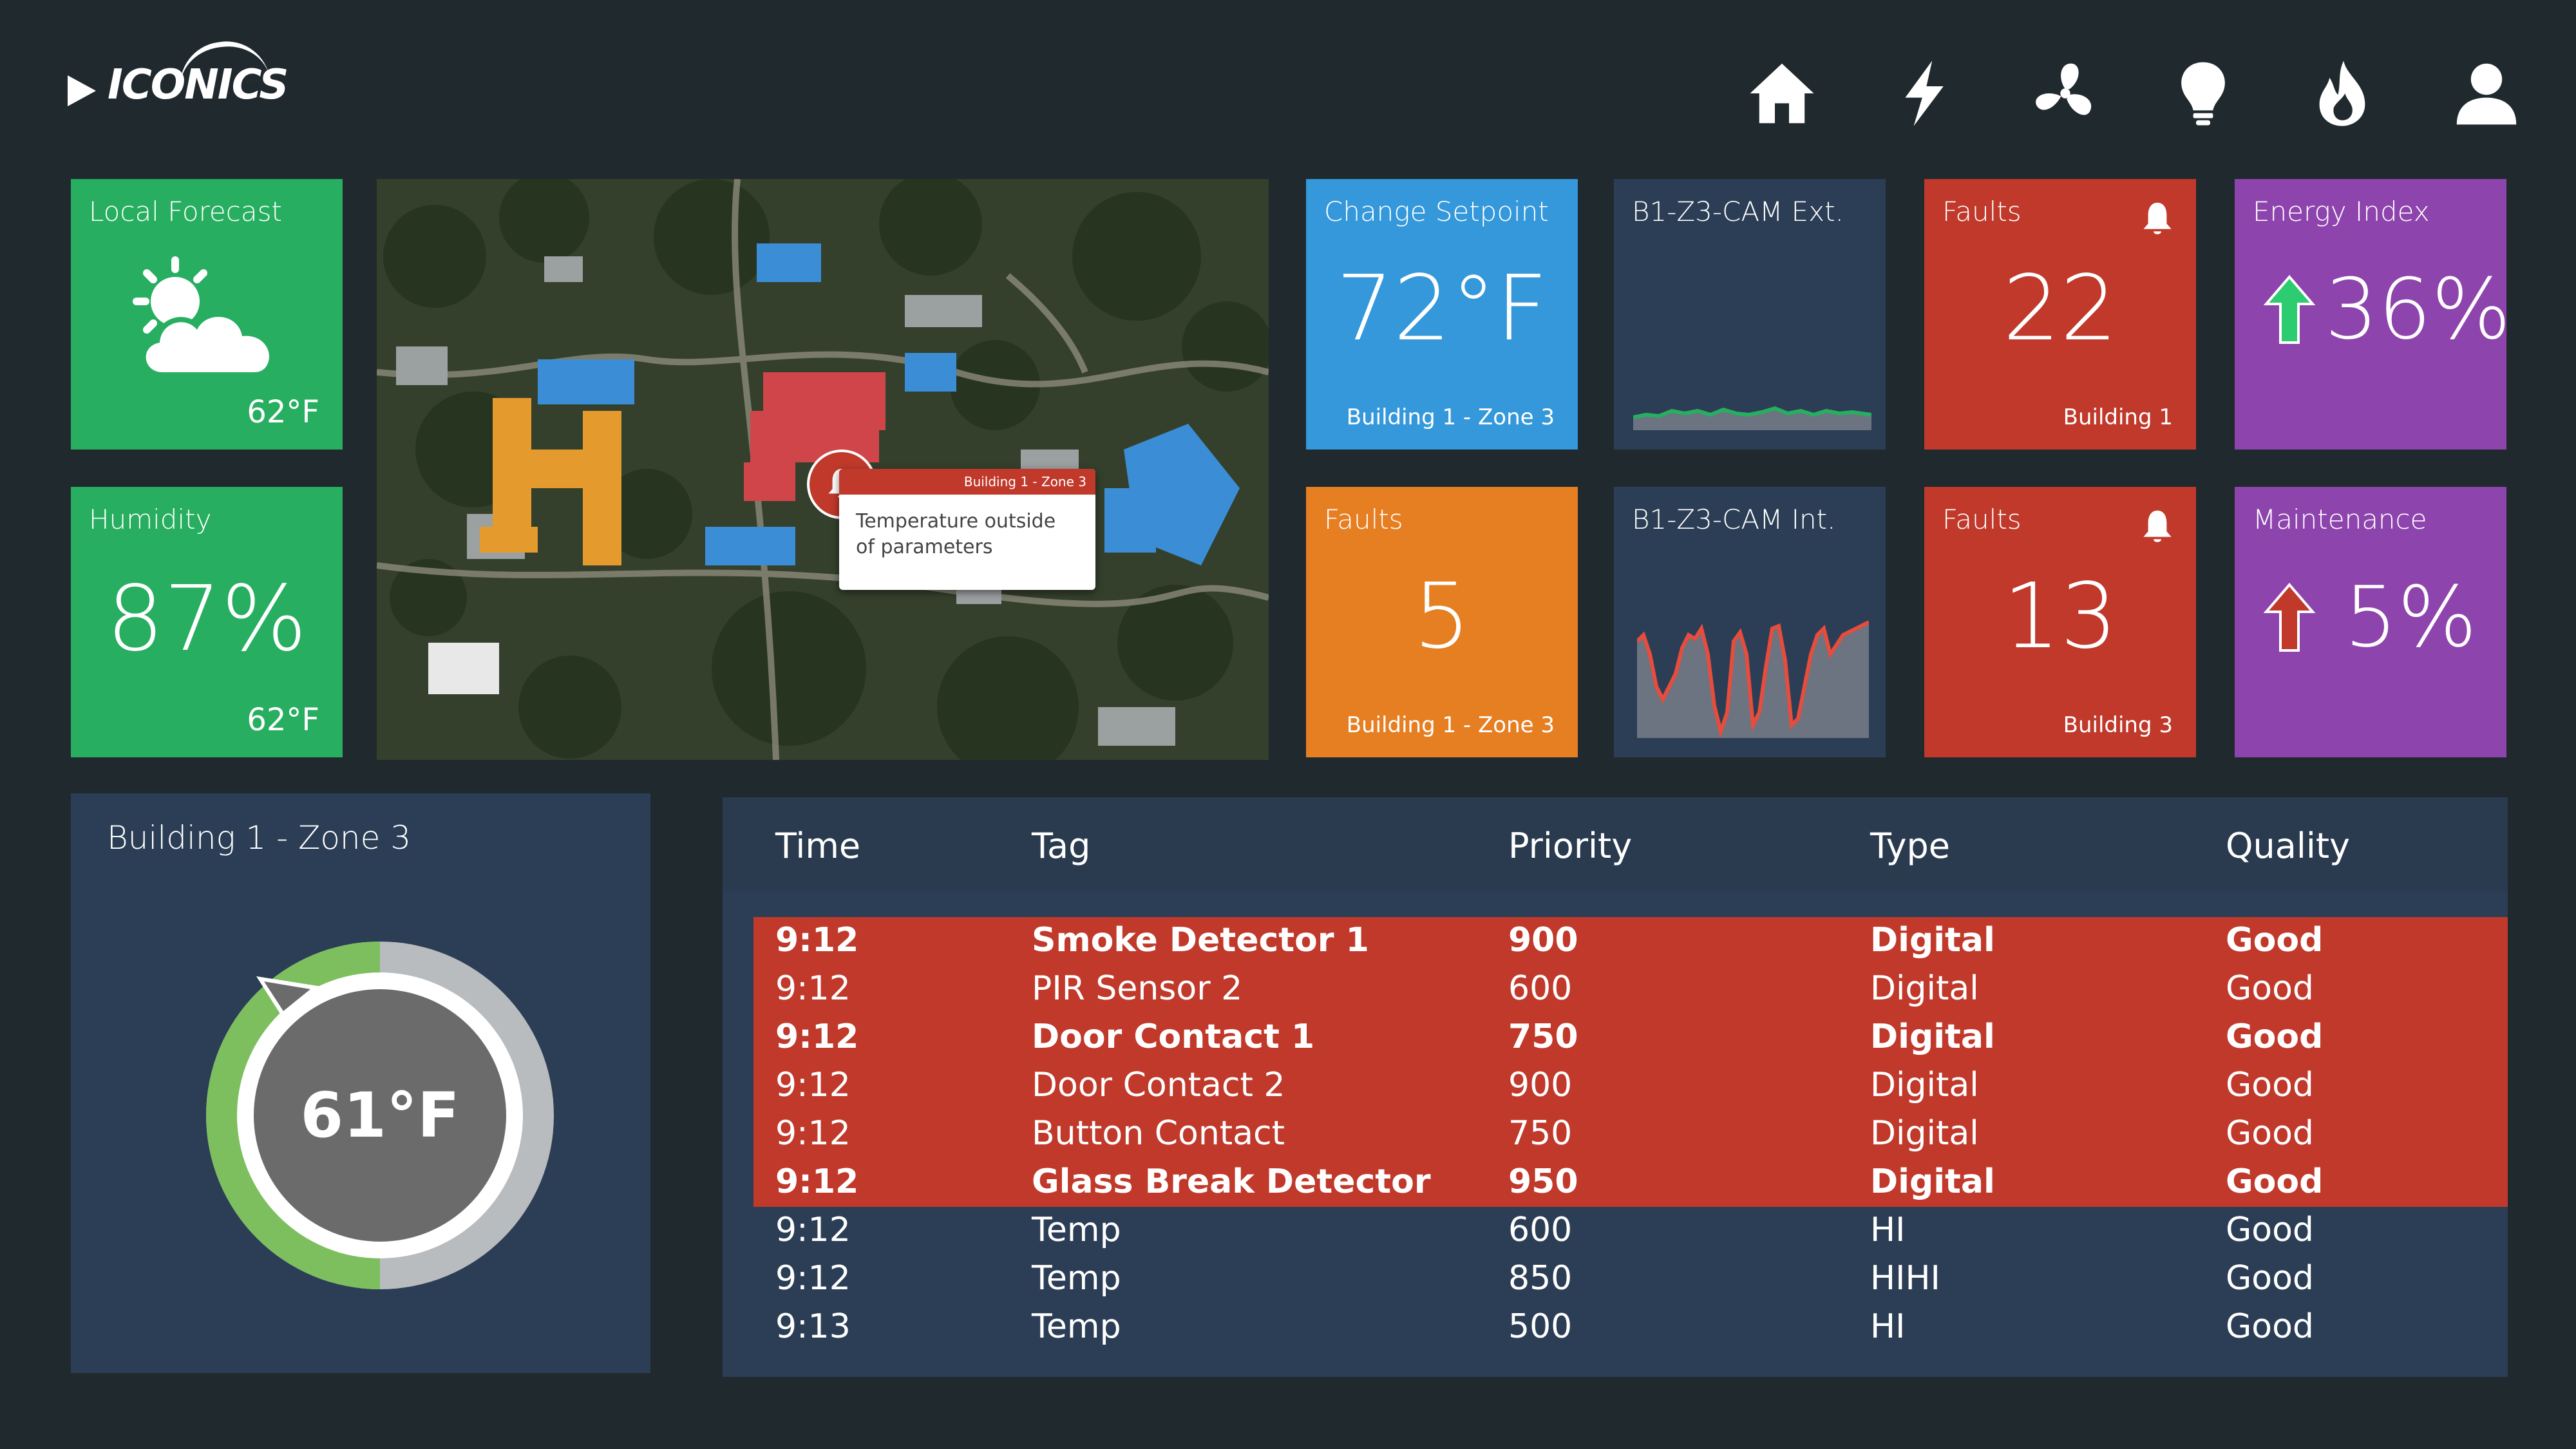 The image size is (2576, 1449). I want to click on camera-ext-label: B1-Z3-CAM Ext., so click(1738, 211).